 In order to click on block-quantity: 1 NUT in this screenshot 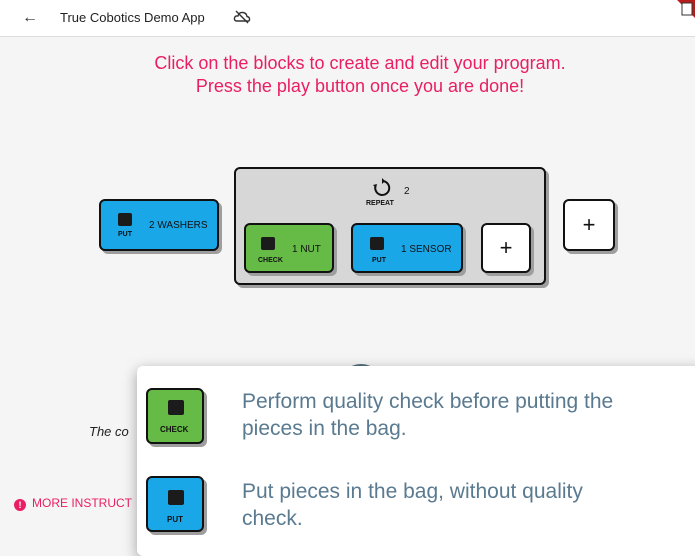, I will do `click(306, 249)`.